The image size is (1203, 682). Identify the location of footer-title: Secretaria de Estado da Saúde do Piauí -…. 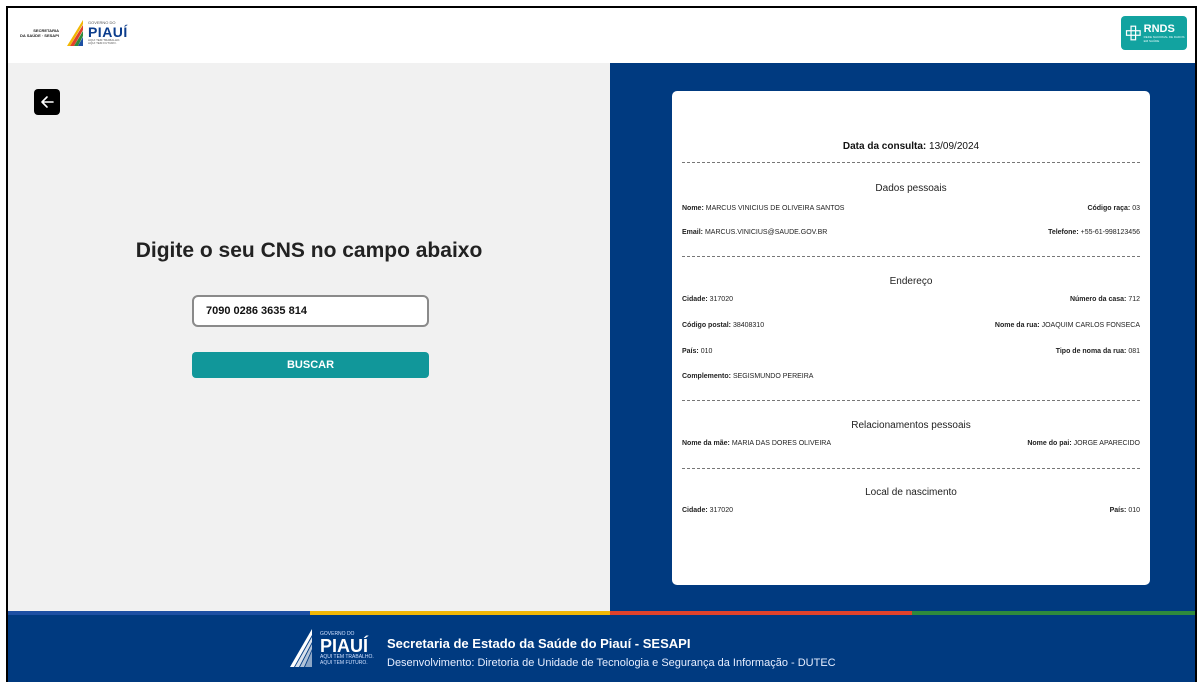
(539, 643).